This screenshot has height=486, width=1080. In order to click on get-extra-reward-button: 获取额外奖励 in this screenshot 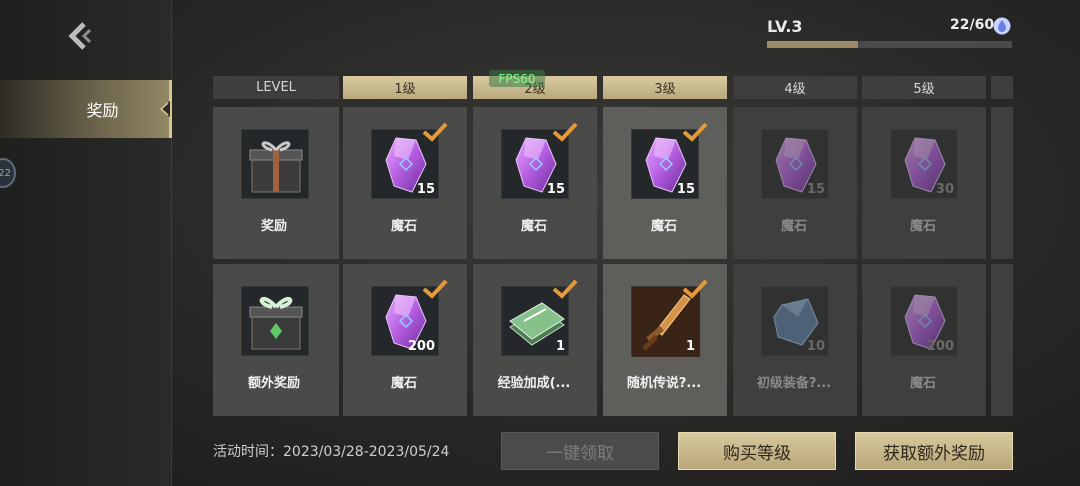, I will do `click(934, 451)`.